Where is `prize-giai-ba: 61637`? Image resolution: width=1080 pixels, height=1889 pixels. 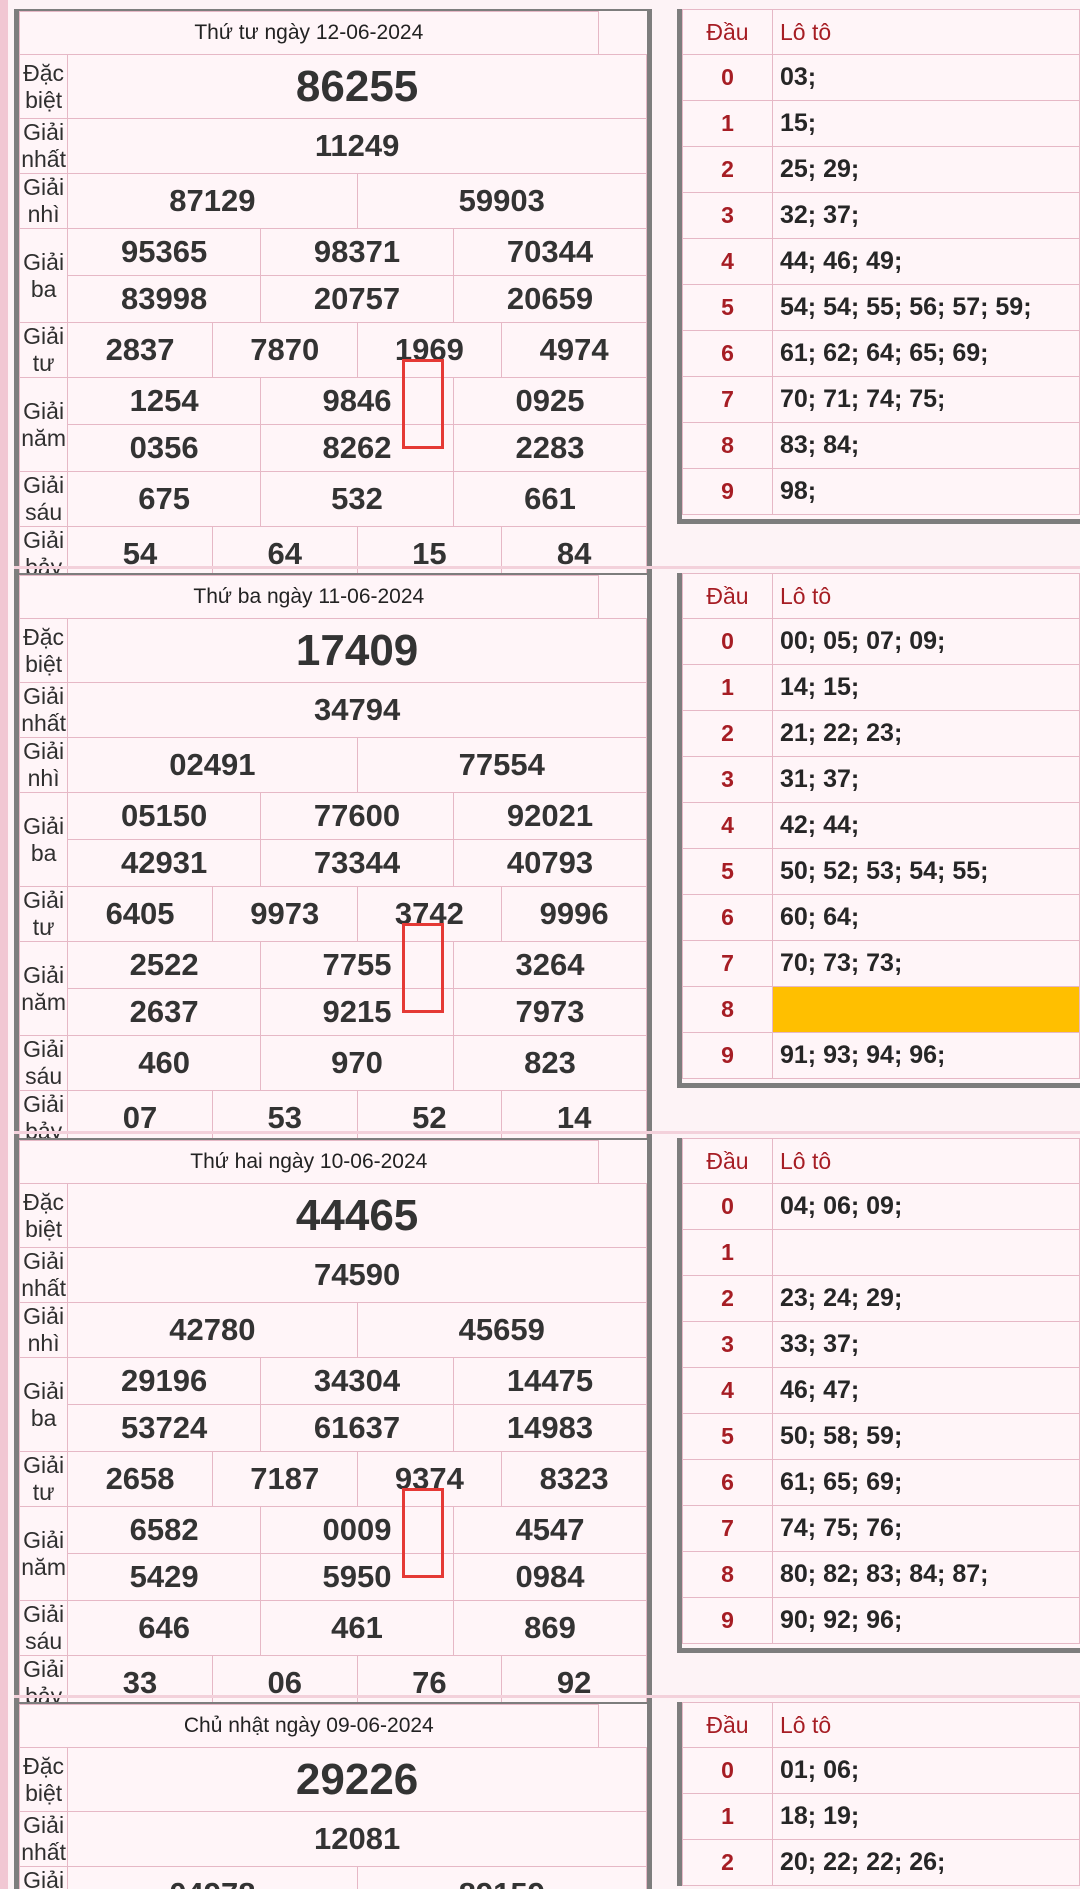
prize-giai-ba: 61637 is located at coordinates (357, 1428).